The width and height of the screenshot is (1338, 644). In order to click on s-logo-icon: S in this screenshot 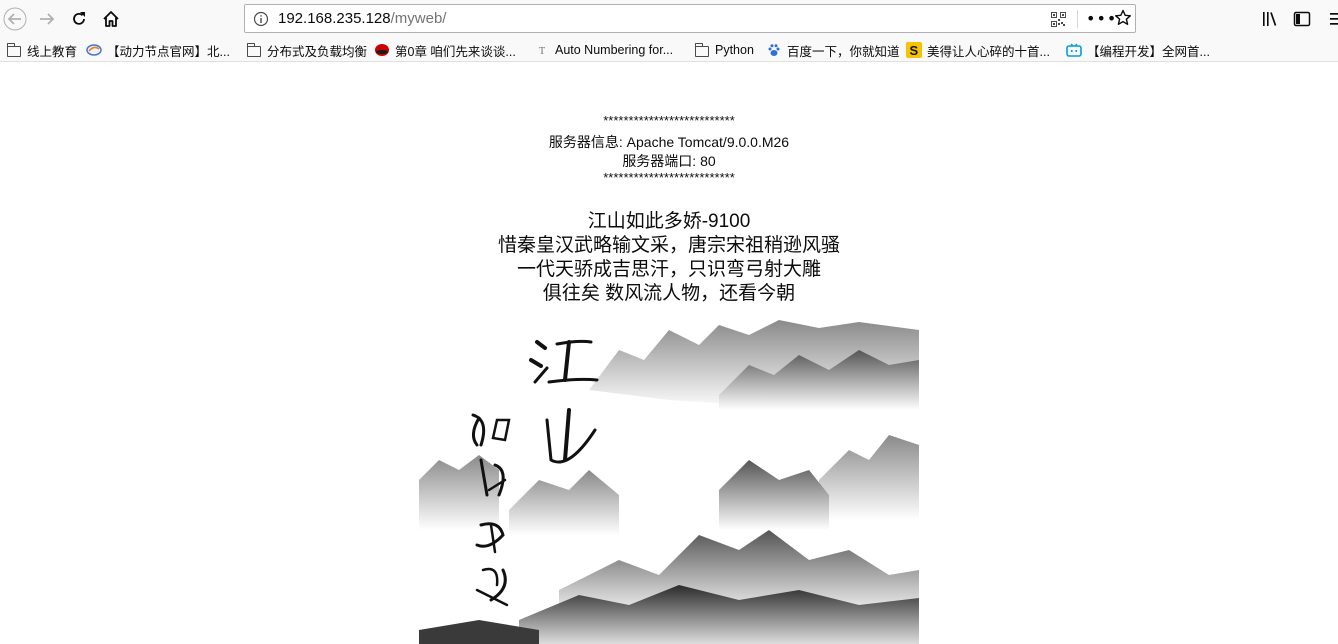, I will do `click(914, 50)`.